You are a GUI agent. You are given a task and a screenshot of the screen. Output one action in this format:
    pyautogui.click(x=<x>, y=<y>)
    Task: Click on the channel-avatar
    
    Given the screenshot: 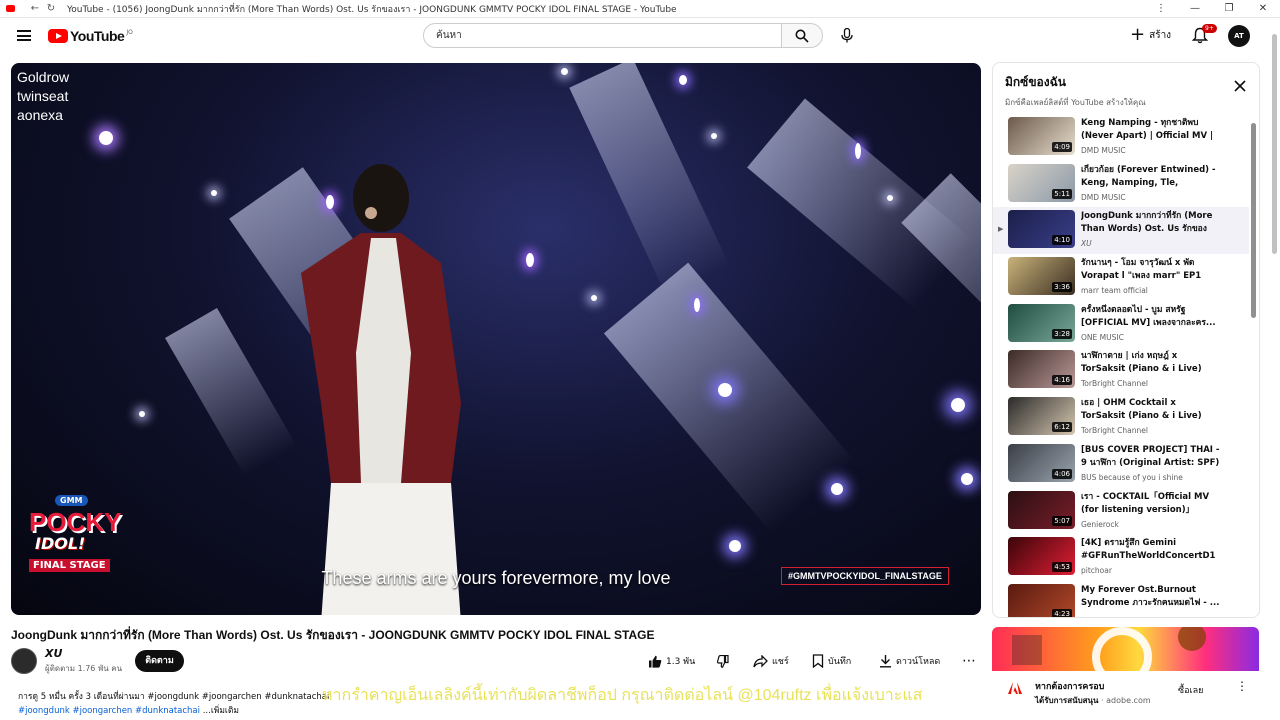 What is the action you would take?
    pyautogui.click(x=24, y=661)
    